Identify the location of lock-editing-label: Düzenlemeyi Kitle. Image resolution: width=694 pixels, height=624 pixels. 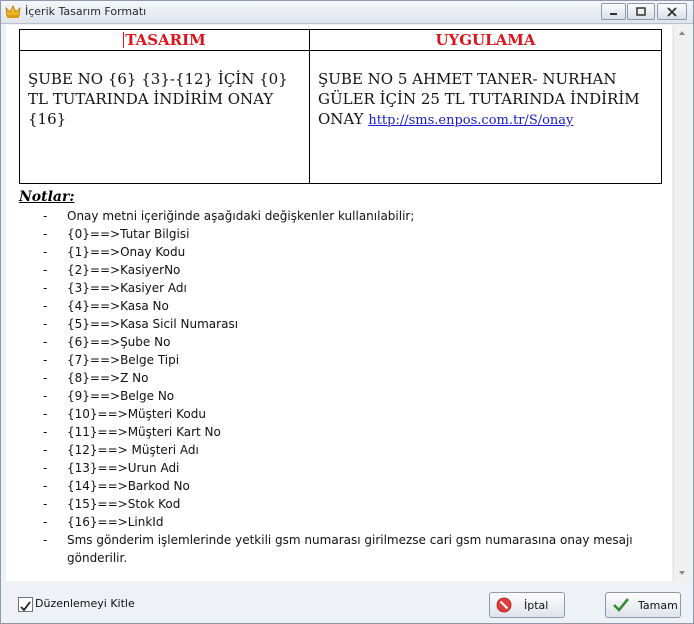
(85, 603).